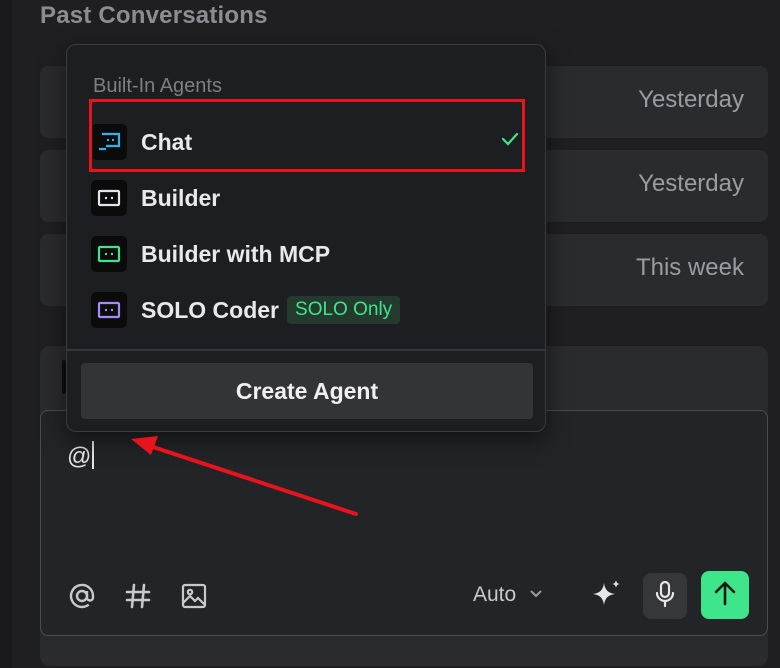  What do you see at coordinates (536, 595) in the screenshot?
I see `chevron-down-icon` at bounding box center [536, 595].